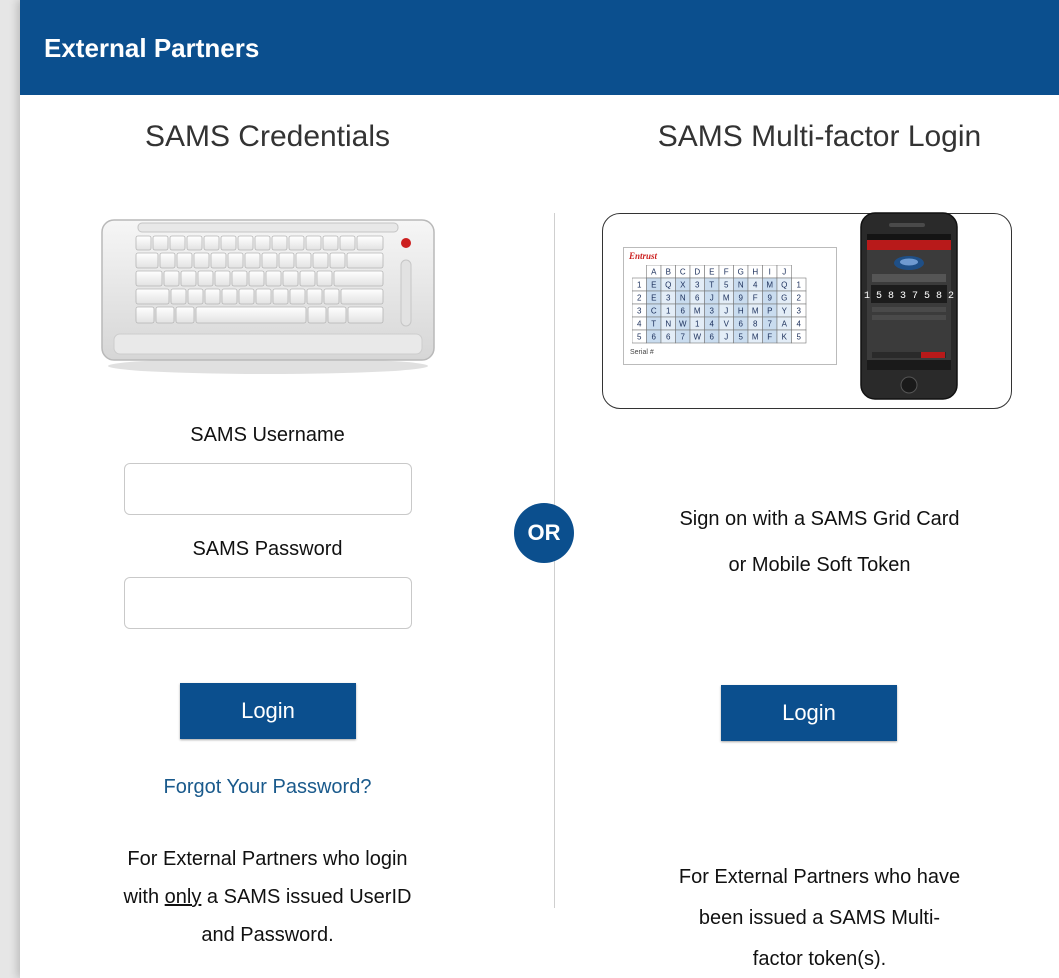 The image size is (1059, 978). I want to click on grid-card-row-number: 1, so click(799, 284).